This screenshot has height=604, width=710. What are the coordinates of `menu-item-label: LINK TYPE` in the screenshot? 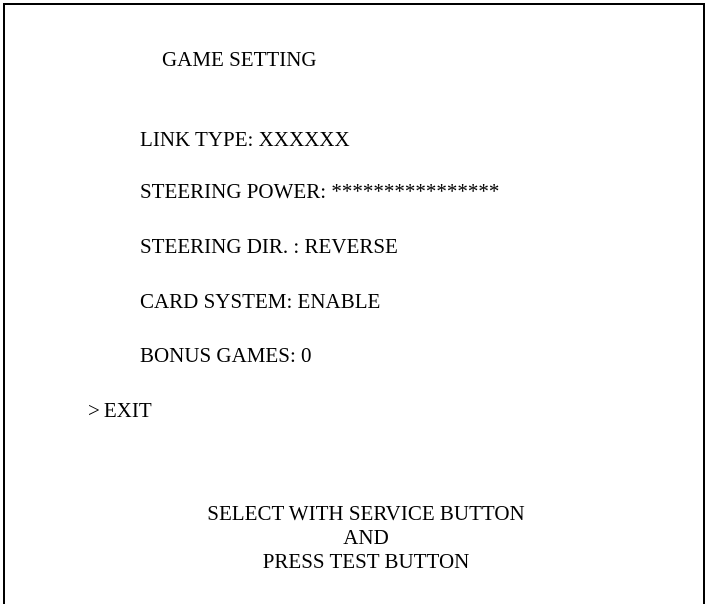 It's located at (194, 139).